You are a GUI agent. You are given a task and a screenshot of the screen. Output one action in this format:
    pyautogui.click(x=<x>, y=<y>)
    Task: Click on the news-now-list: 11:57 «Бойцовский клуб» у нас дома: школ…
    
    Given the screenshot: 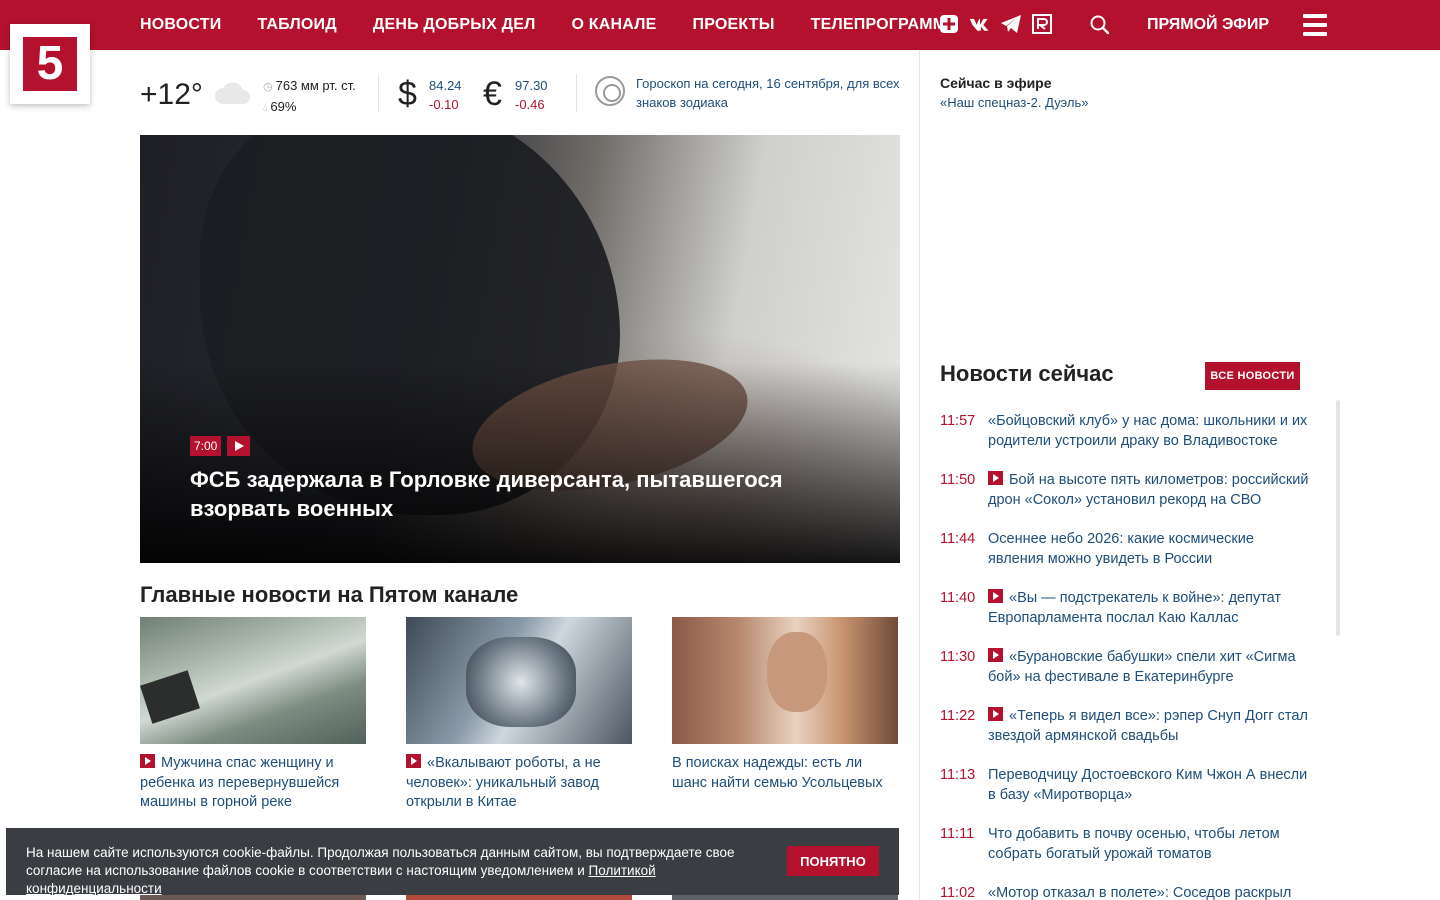 What is the action you would take?
    pyautogui.click(x=1130, y=655)
    